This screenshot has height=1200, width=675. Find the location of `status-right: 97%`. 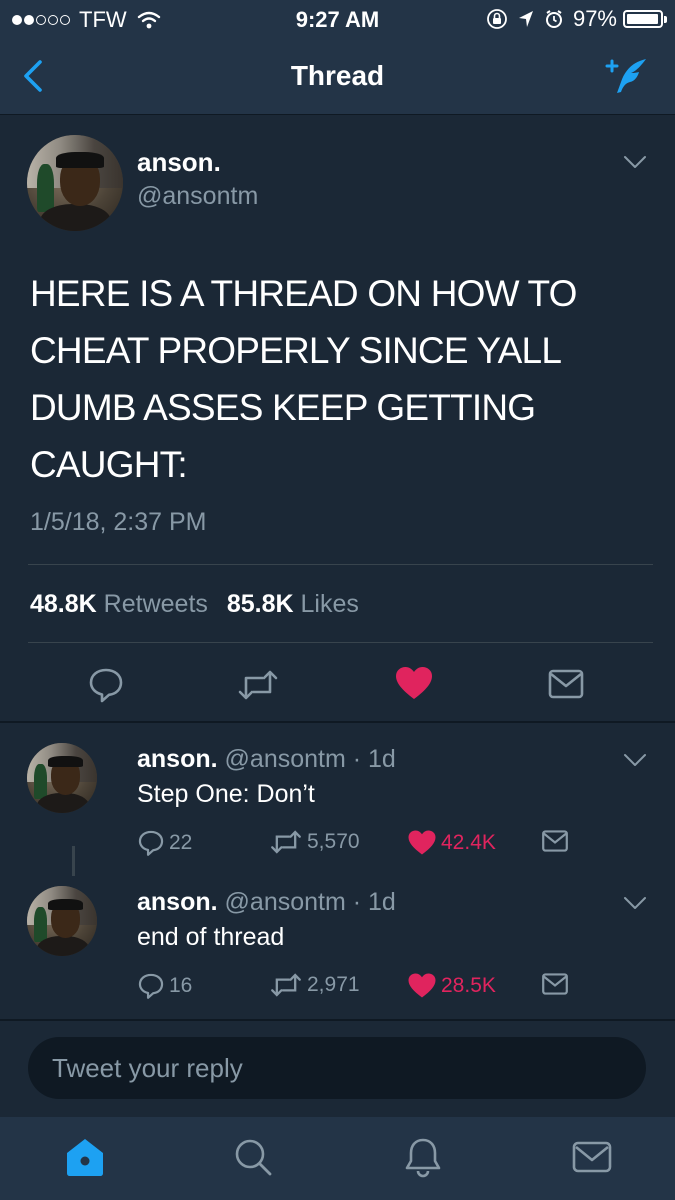

status-right: 97% is located at coordinates (576, 19).